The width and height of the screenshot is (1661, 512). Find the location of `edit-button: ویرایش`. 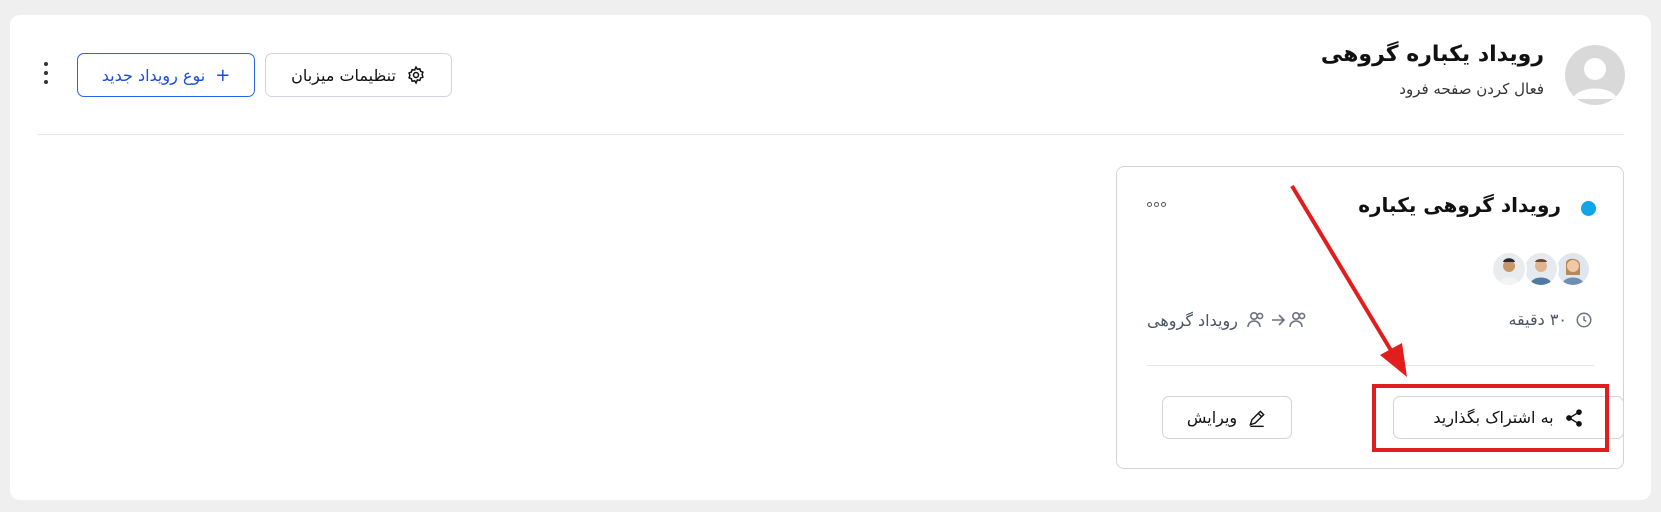

edit-button: ویرایش is located at coordinates (1227, 417).